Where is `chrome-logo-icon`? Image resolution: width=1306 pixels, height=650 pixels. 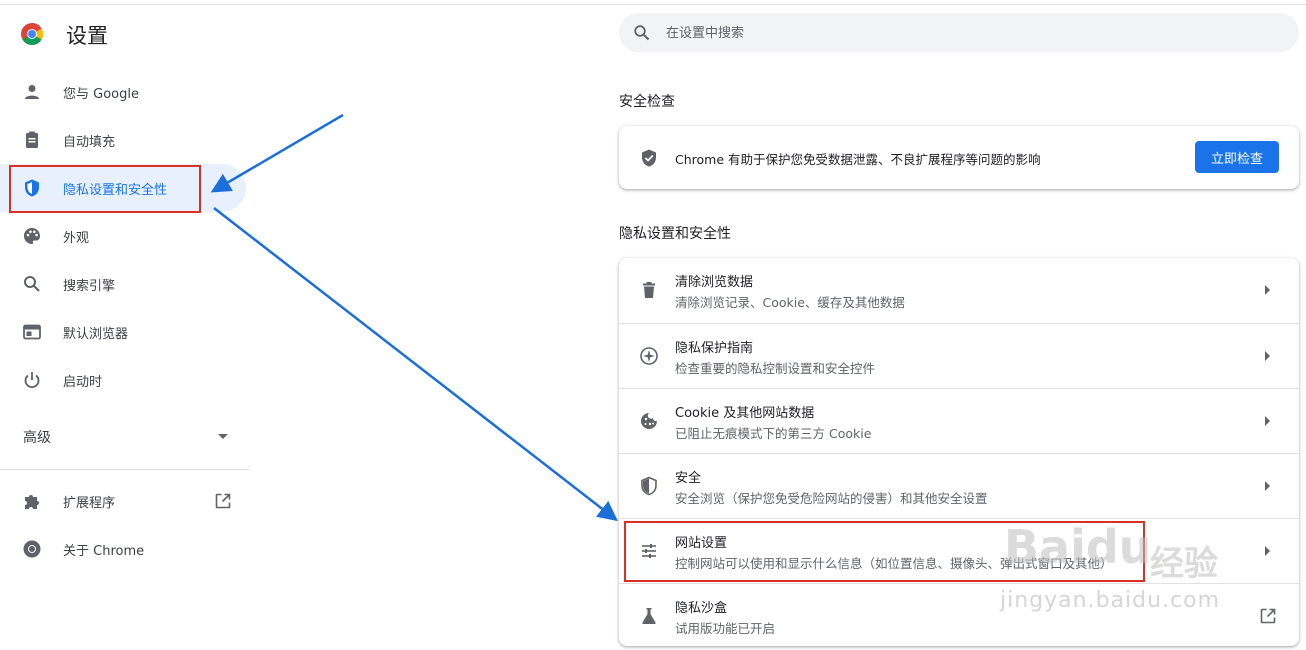
chrome-logo-icon is located at coordinates (32, 34).